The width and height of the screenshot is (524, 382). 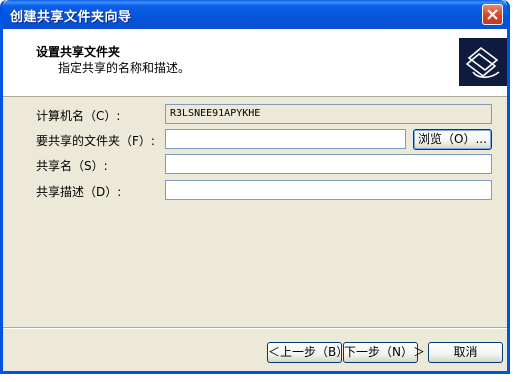 What do you see at coordinates (384, 352) in the screenshot?
I see `next-button: 下一步（N）＞` at bounding box center [384, 352].